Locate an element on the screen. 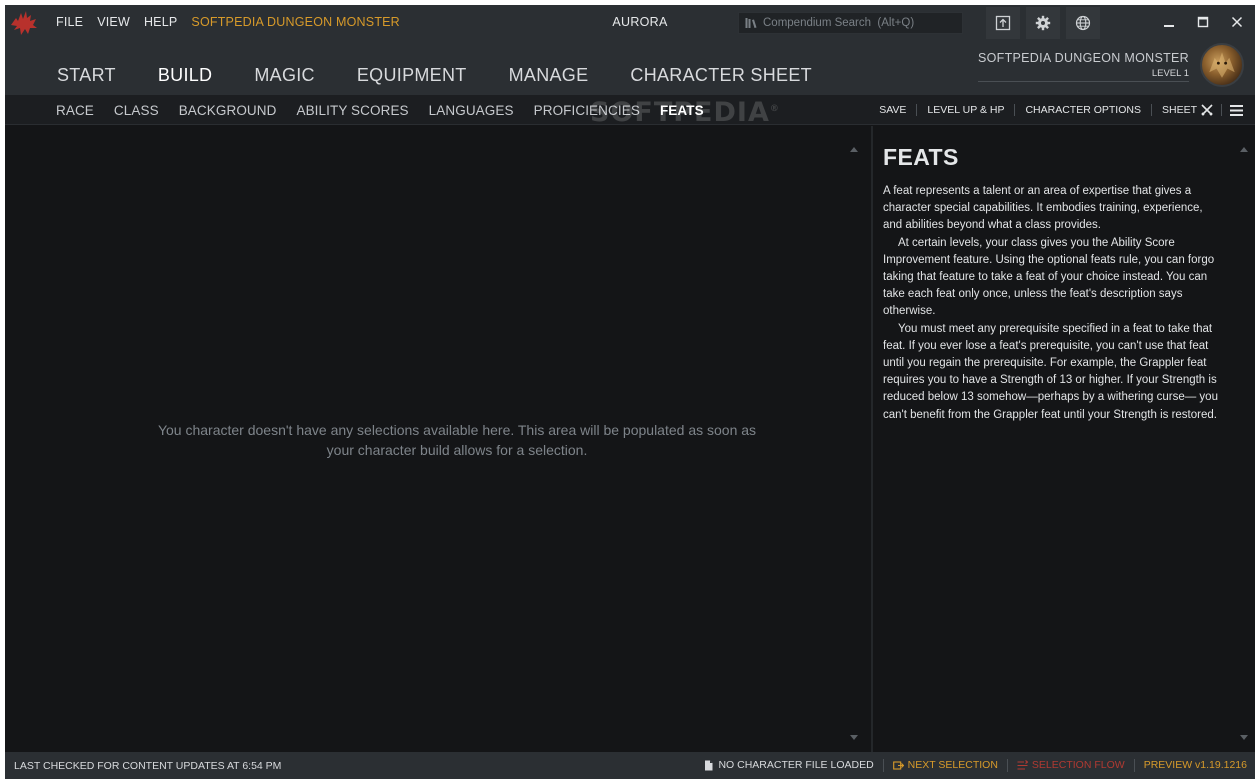  language-button is located at coordinates (1083, 23).